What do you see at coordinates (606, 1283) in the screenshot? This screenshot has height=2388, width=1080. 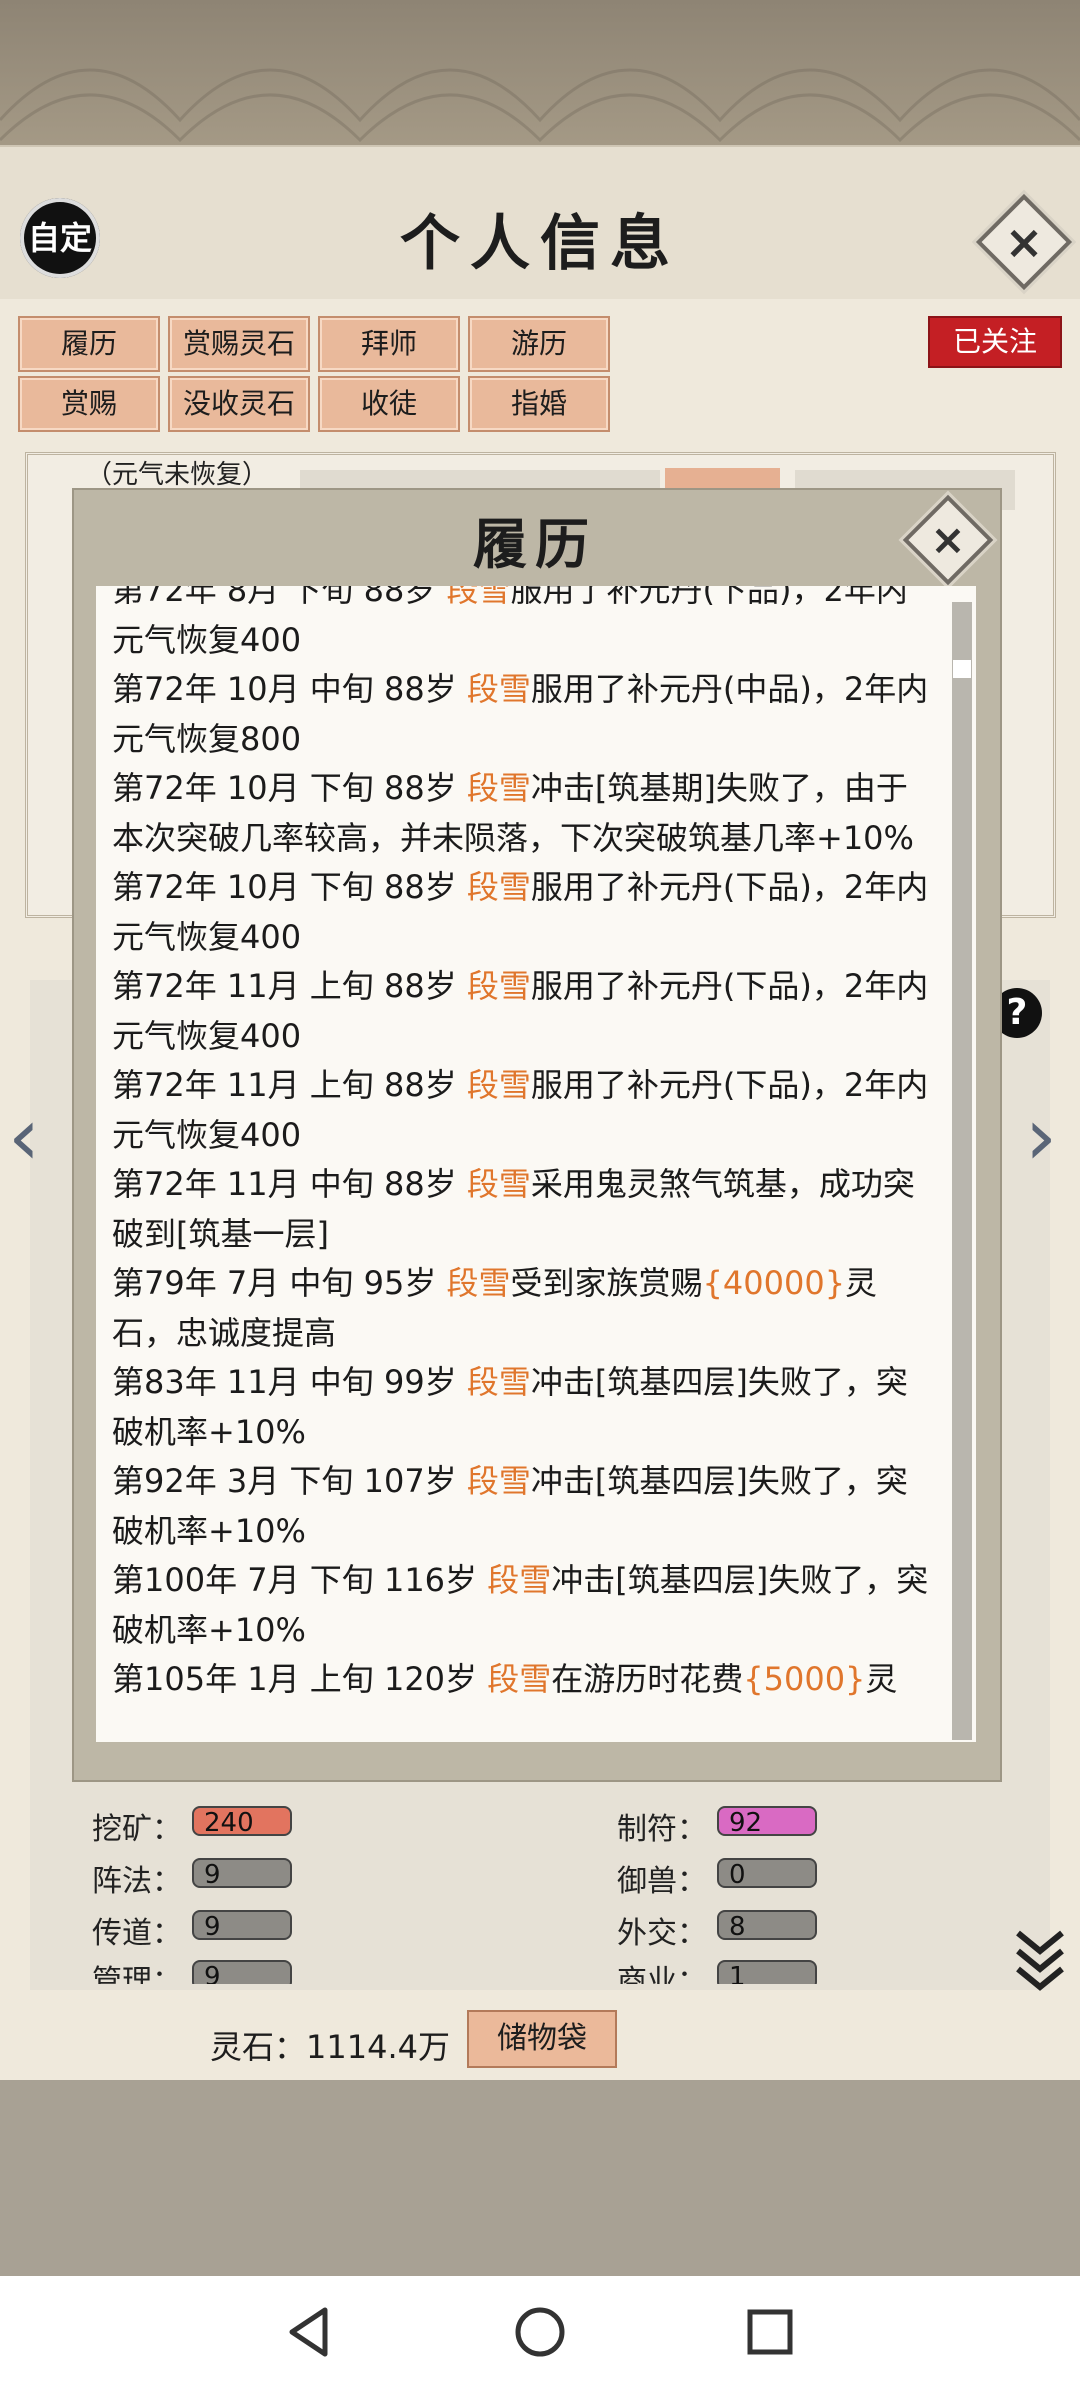 I see `entry-text: 受到家族赏赐` at bounding box center [606, 1283].